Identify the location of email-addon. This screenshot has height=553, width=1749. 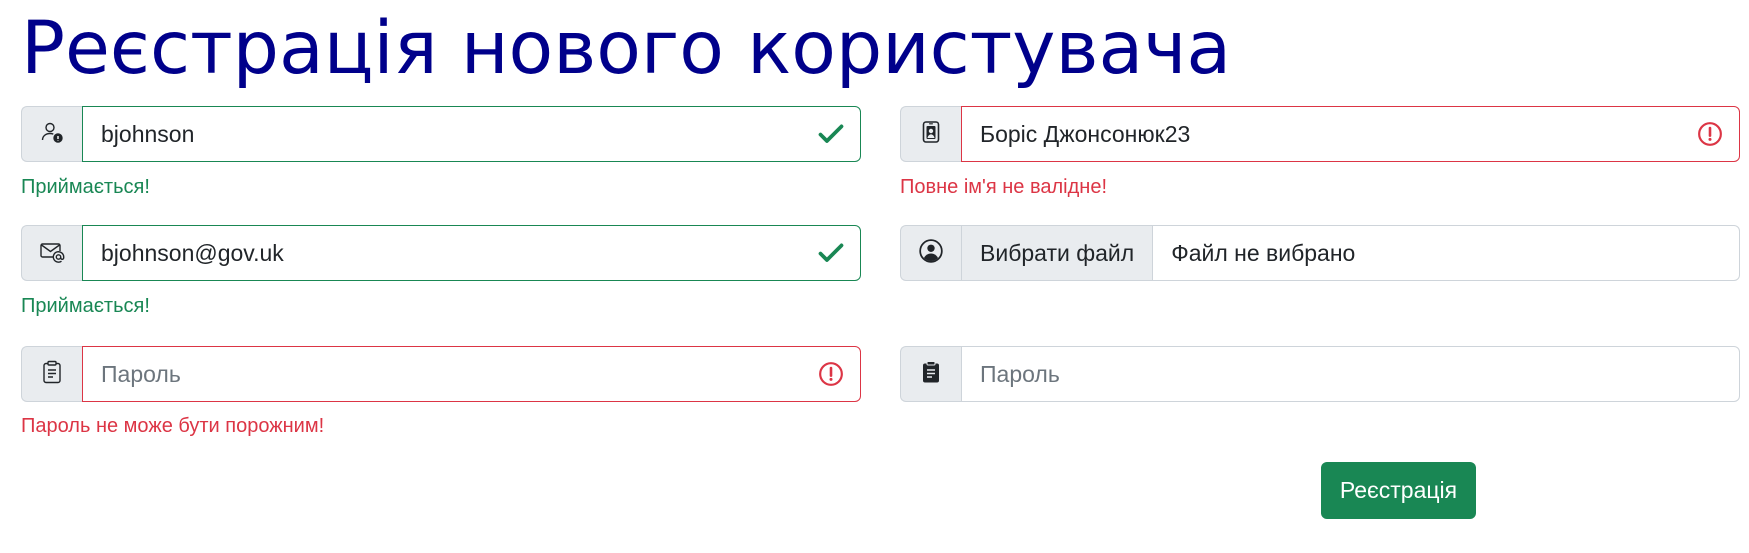
(51, 253).